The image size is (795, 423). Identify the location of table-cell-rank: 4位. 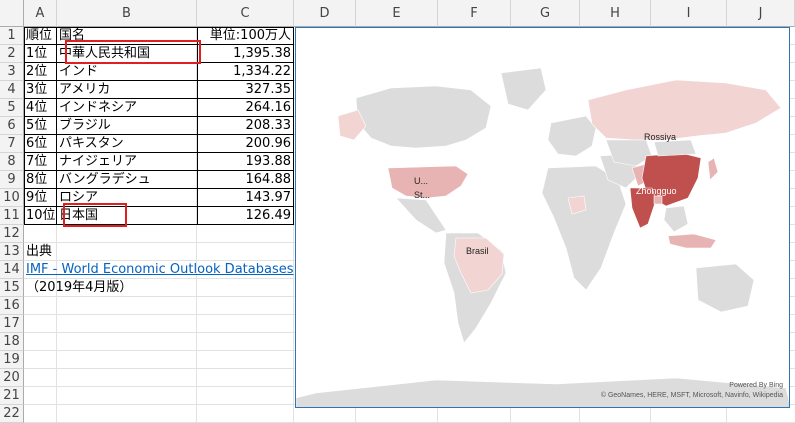
(40, 108).